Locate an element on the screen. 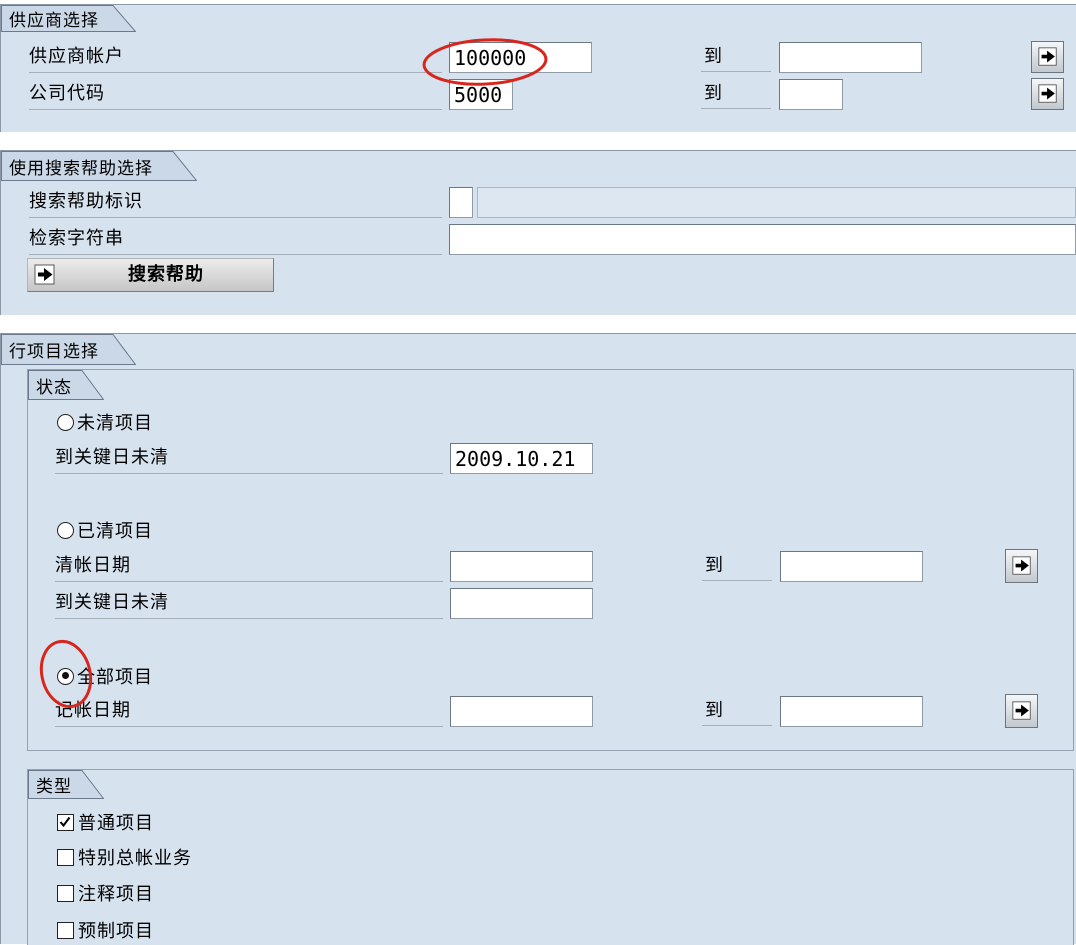 This screenshot has height=945, width=1076. special-gl-transactions-label: 特别总帐业务 is located at coordinates (135, 858).